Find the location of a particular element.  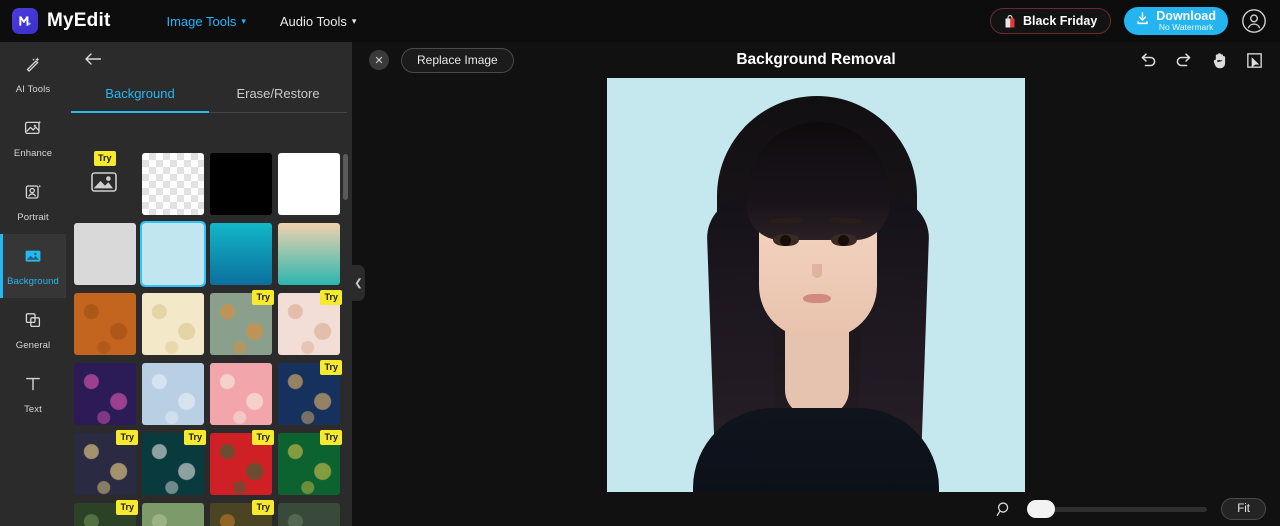

sidebar-item-label: Enhance is located at coordinates (33, 153).